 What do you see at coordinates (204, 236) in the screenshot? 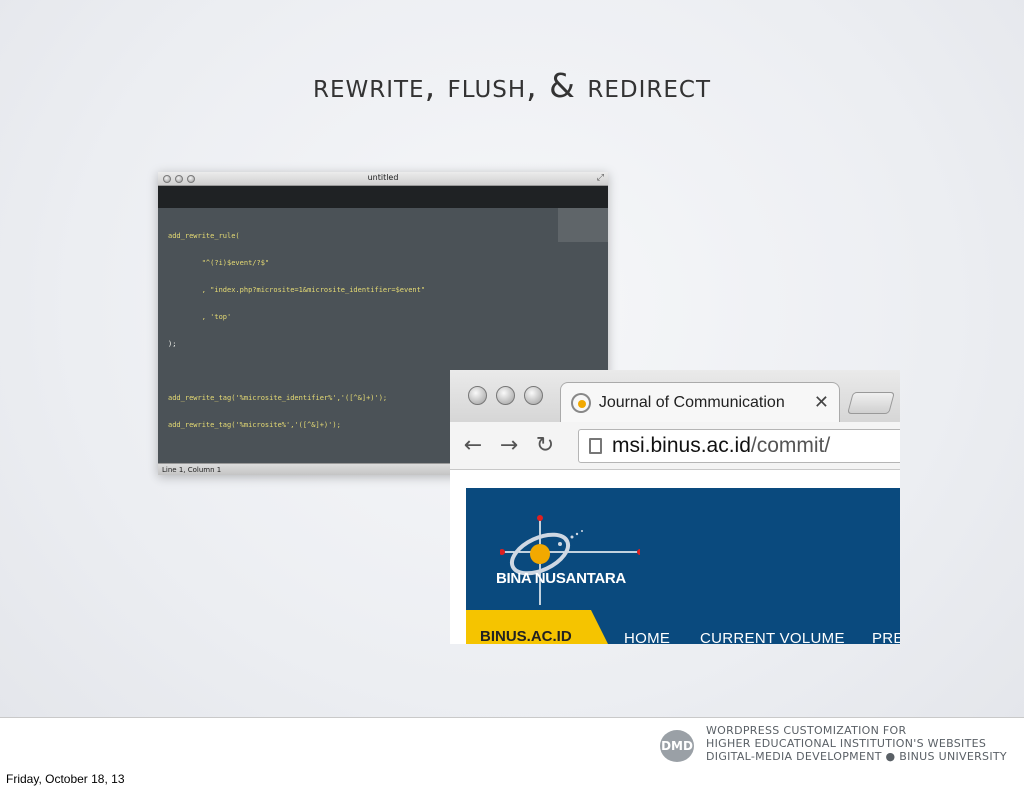
I see `code-line: add_rewrite_rule(` at bounding box center [204, 236].